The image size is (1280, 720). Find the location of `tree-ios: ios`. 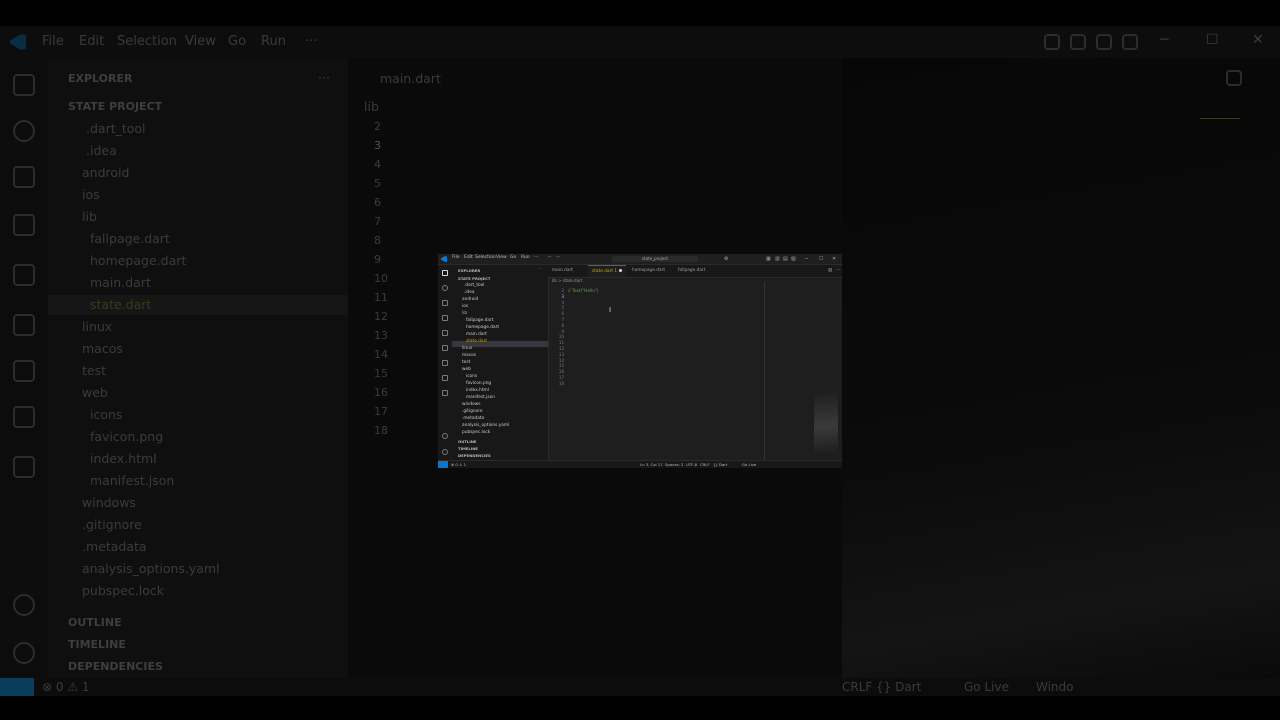

tree-ios: ios is located at coordinates (465, 306).